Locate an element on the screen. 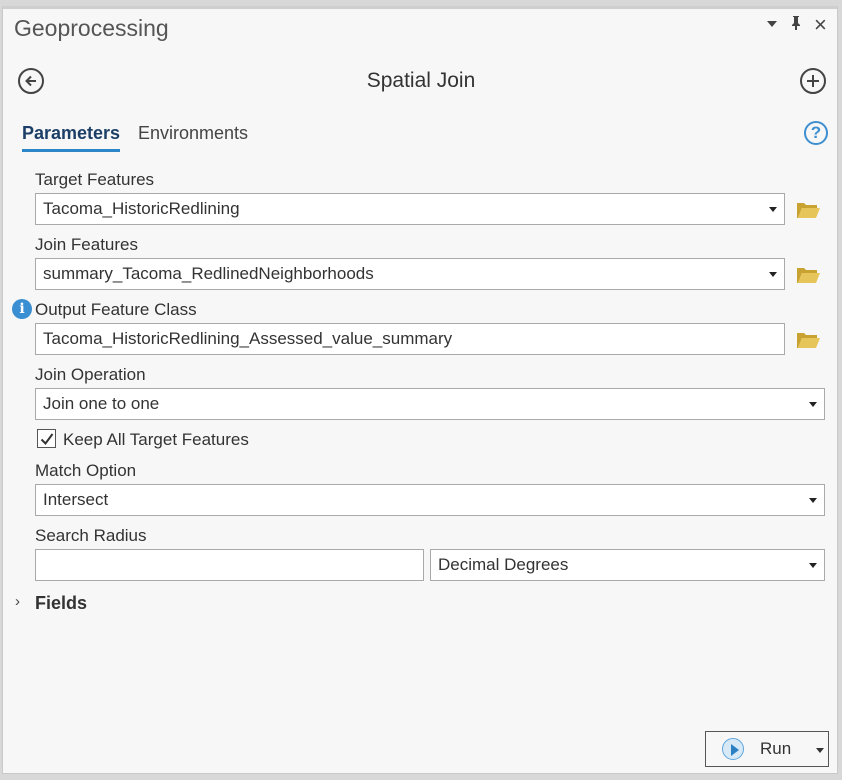 This screenshot has height=780, width=842. keep-all-target-features-checkbox is located at coordinates (46, 438).